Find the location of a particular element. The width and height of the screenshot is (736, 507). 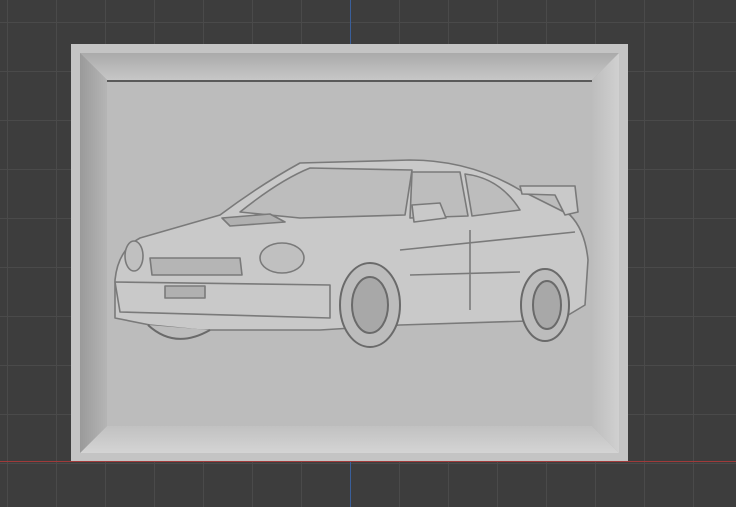

rear-wheel is located at coordinates (545, 305).